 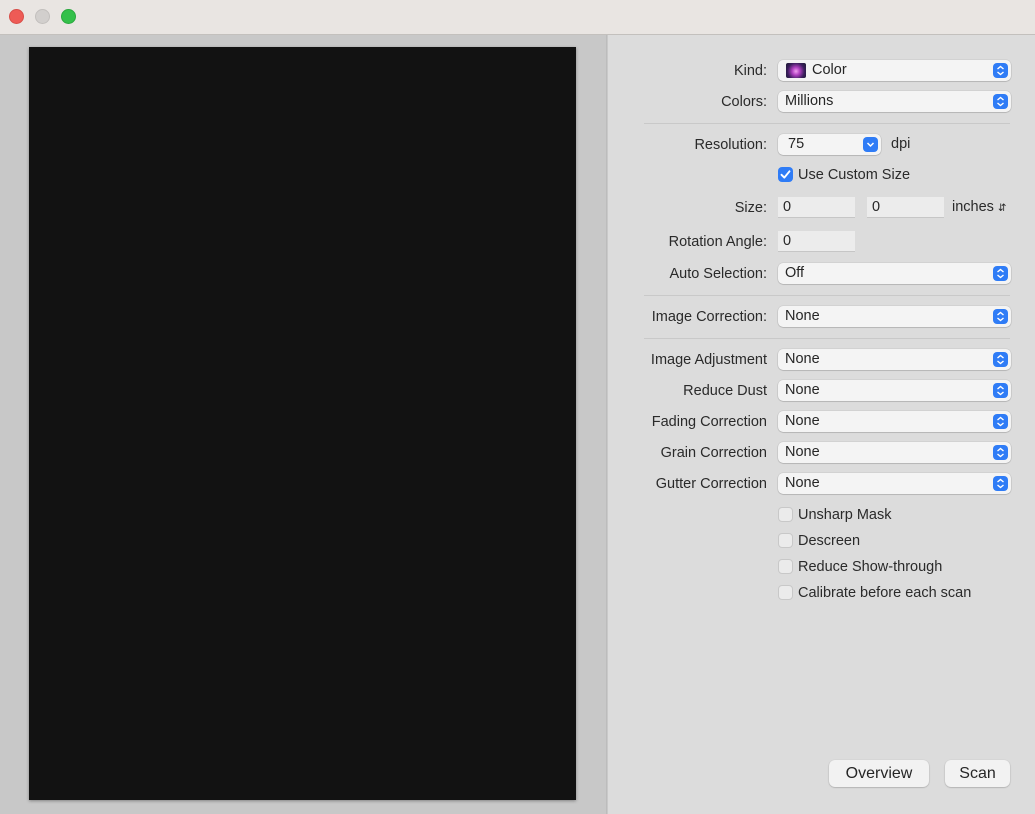 I want to click on colors-row: Colors: Millions, so click(x=821, y=102).